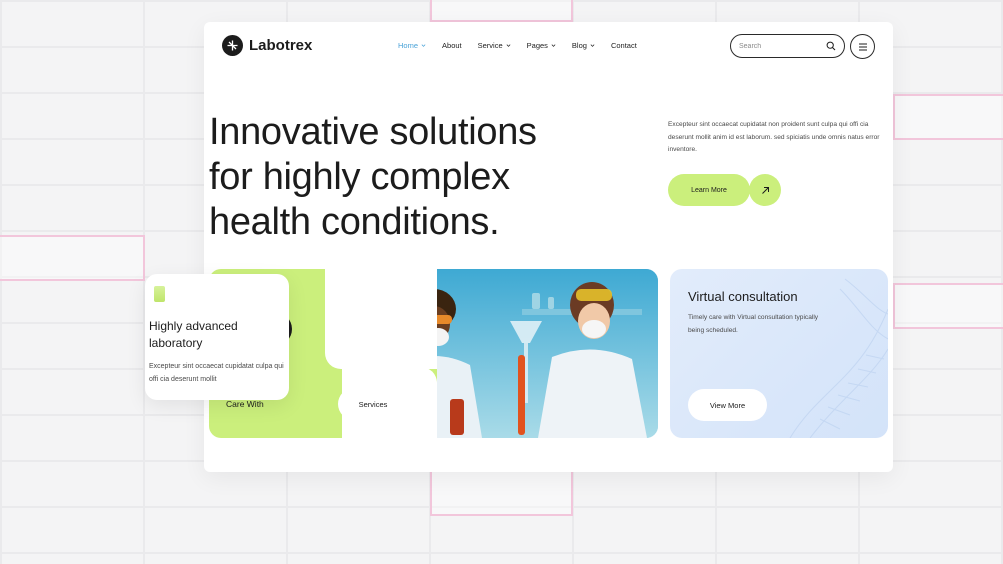  I want to click on nav-item-contact: Contact, so click(624, 45).